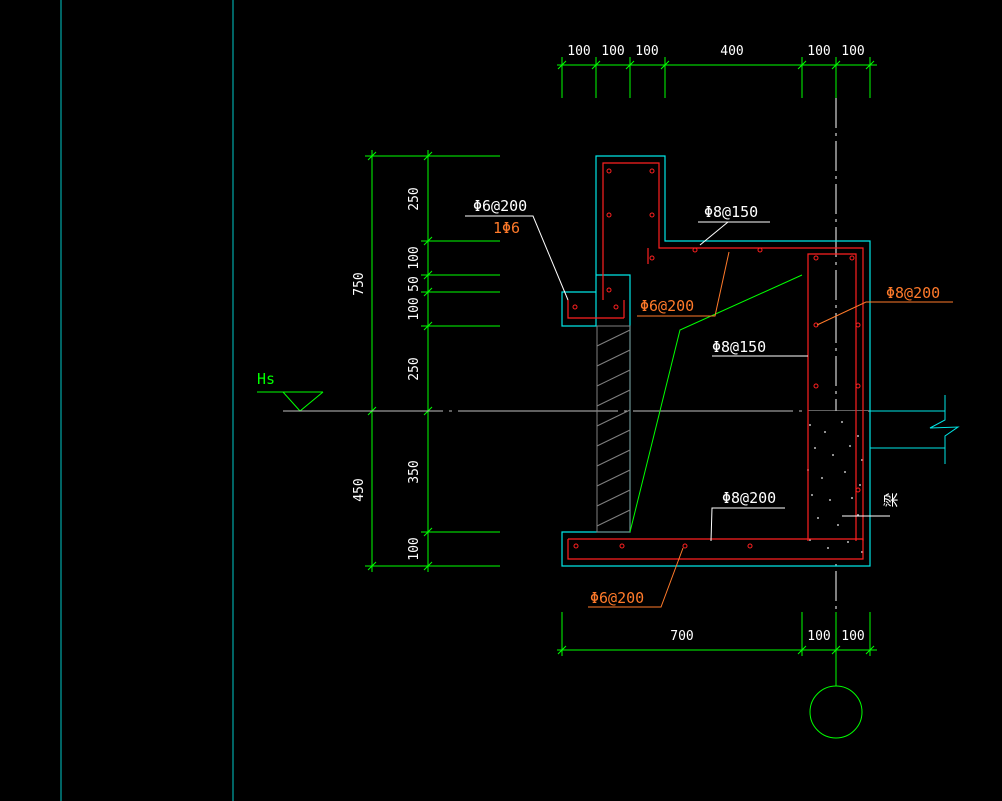 The height and width of the screenshot is (801, 1002). I want to click on left-dim-100a: 100, so click(414, 257).